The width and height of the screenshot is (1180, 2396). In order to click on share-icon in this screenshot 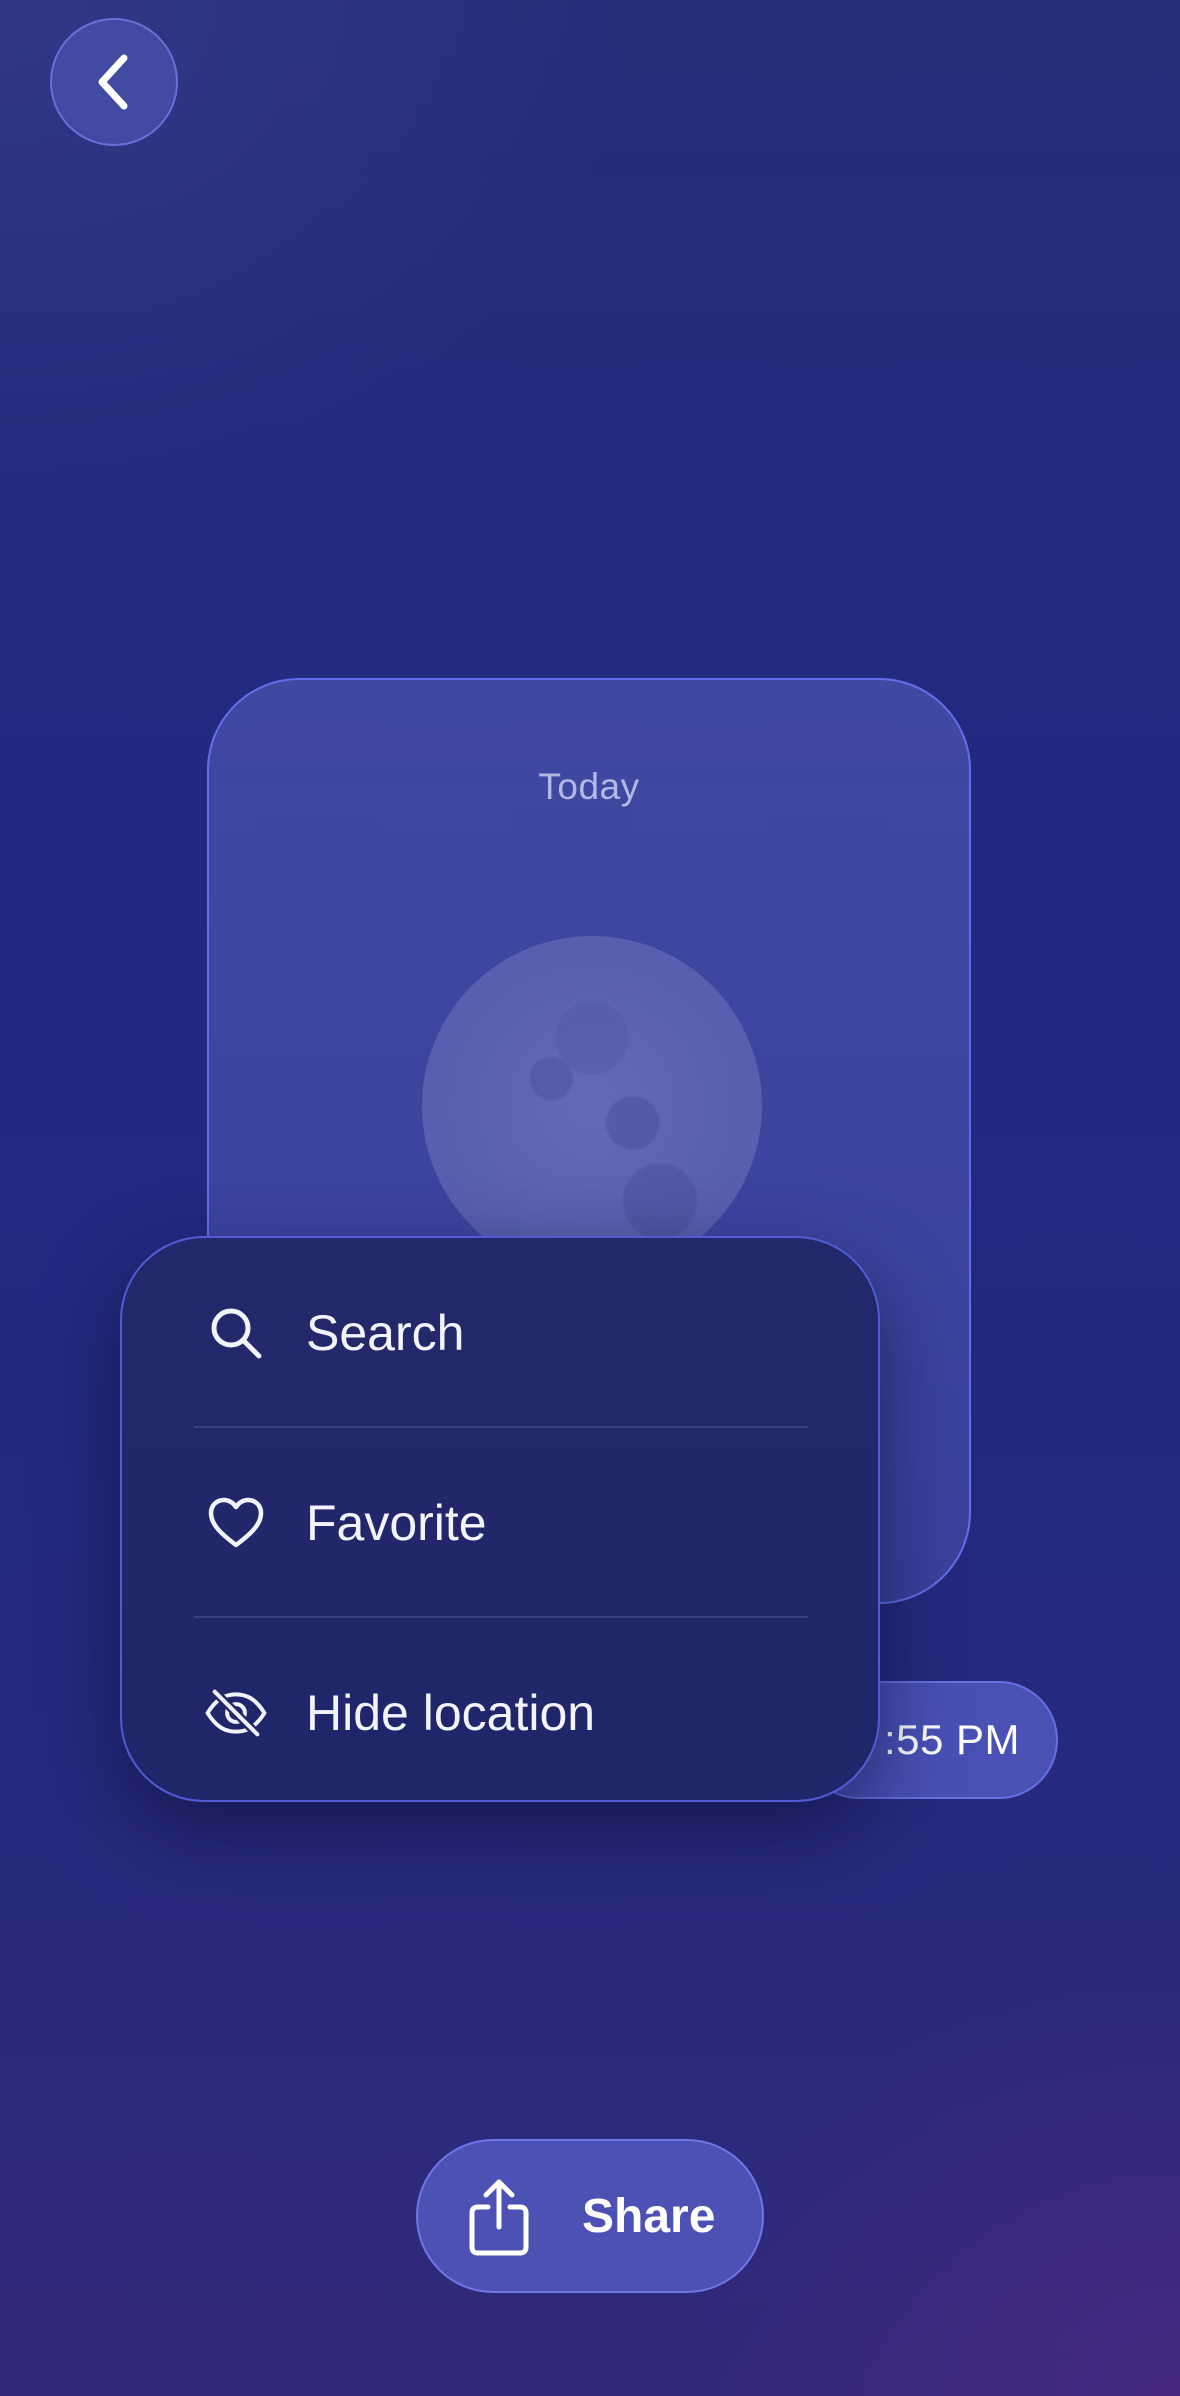, I will do `click(499, 2217)`.